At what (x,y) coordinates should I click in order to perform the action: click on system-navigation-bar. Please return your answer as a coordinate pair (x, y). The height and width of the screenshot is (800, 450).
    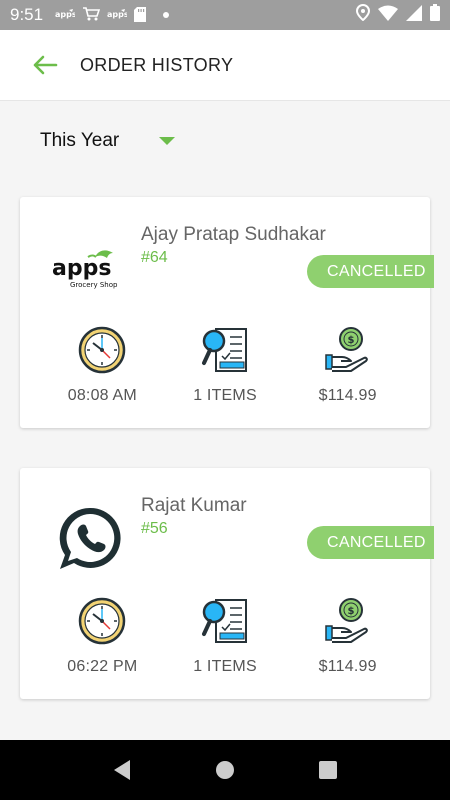
    Looking at the image, I should click on (225, 770).